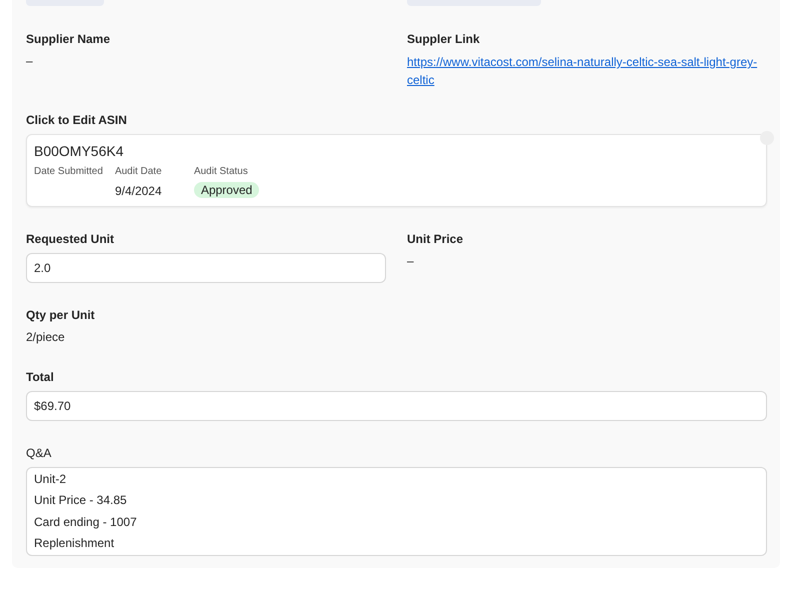  I want to click on column-label: Date Submitted, so click(68, 171).